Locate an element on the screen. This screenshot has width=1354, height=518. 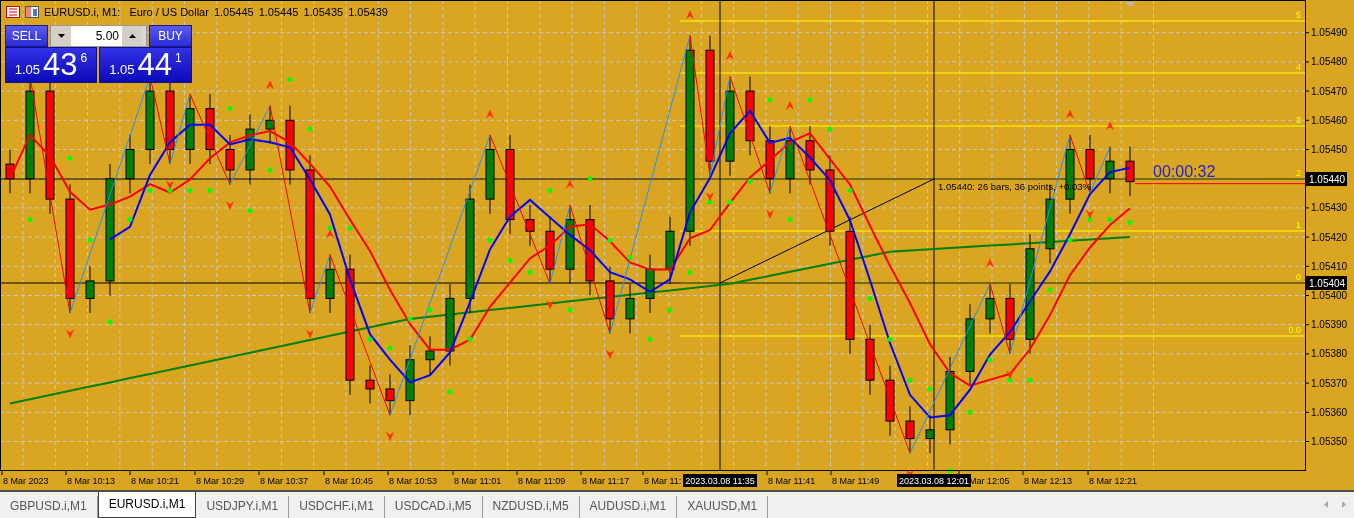
chart-tab: EURUSD.i,M1 is located at coordinates (147, 505).